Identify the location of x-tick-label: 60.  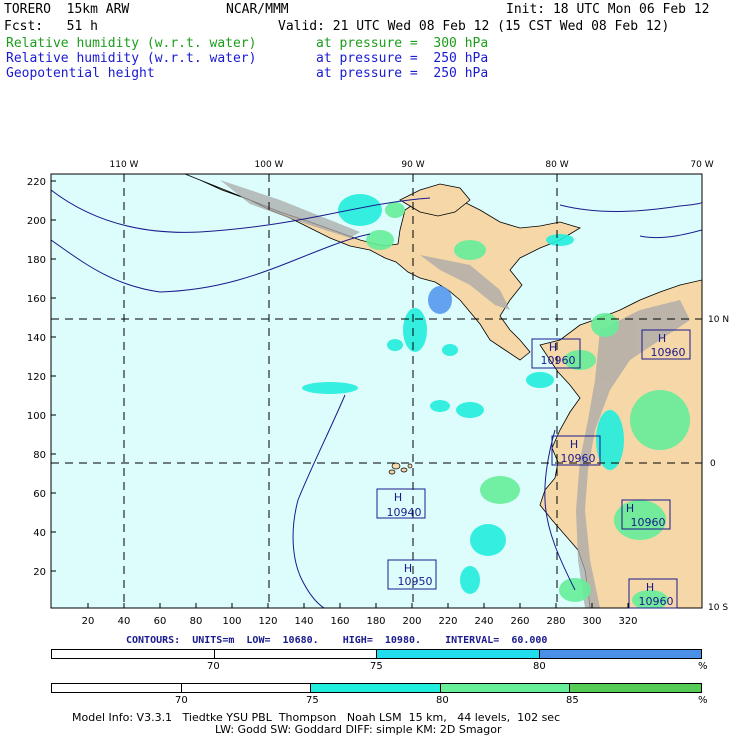
(160, 621).